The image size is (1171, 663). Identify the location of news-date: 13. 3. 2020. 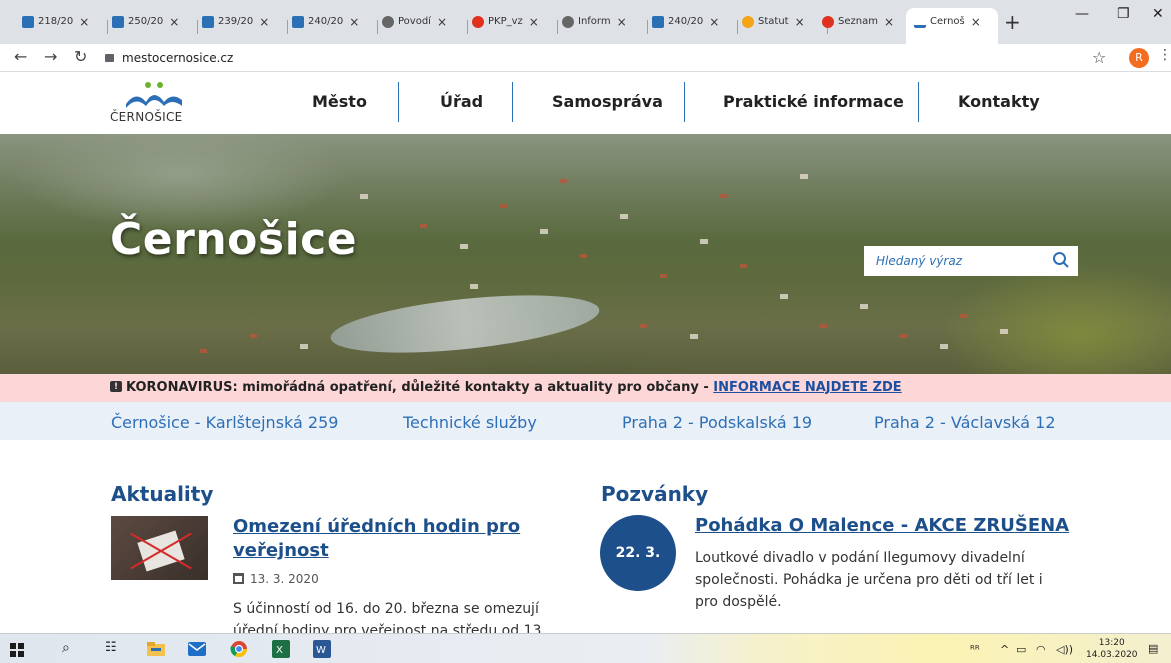
(276, 579).